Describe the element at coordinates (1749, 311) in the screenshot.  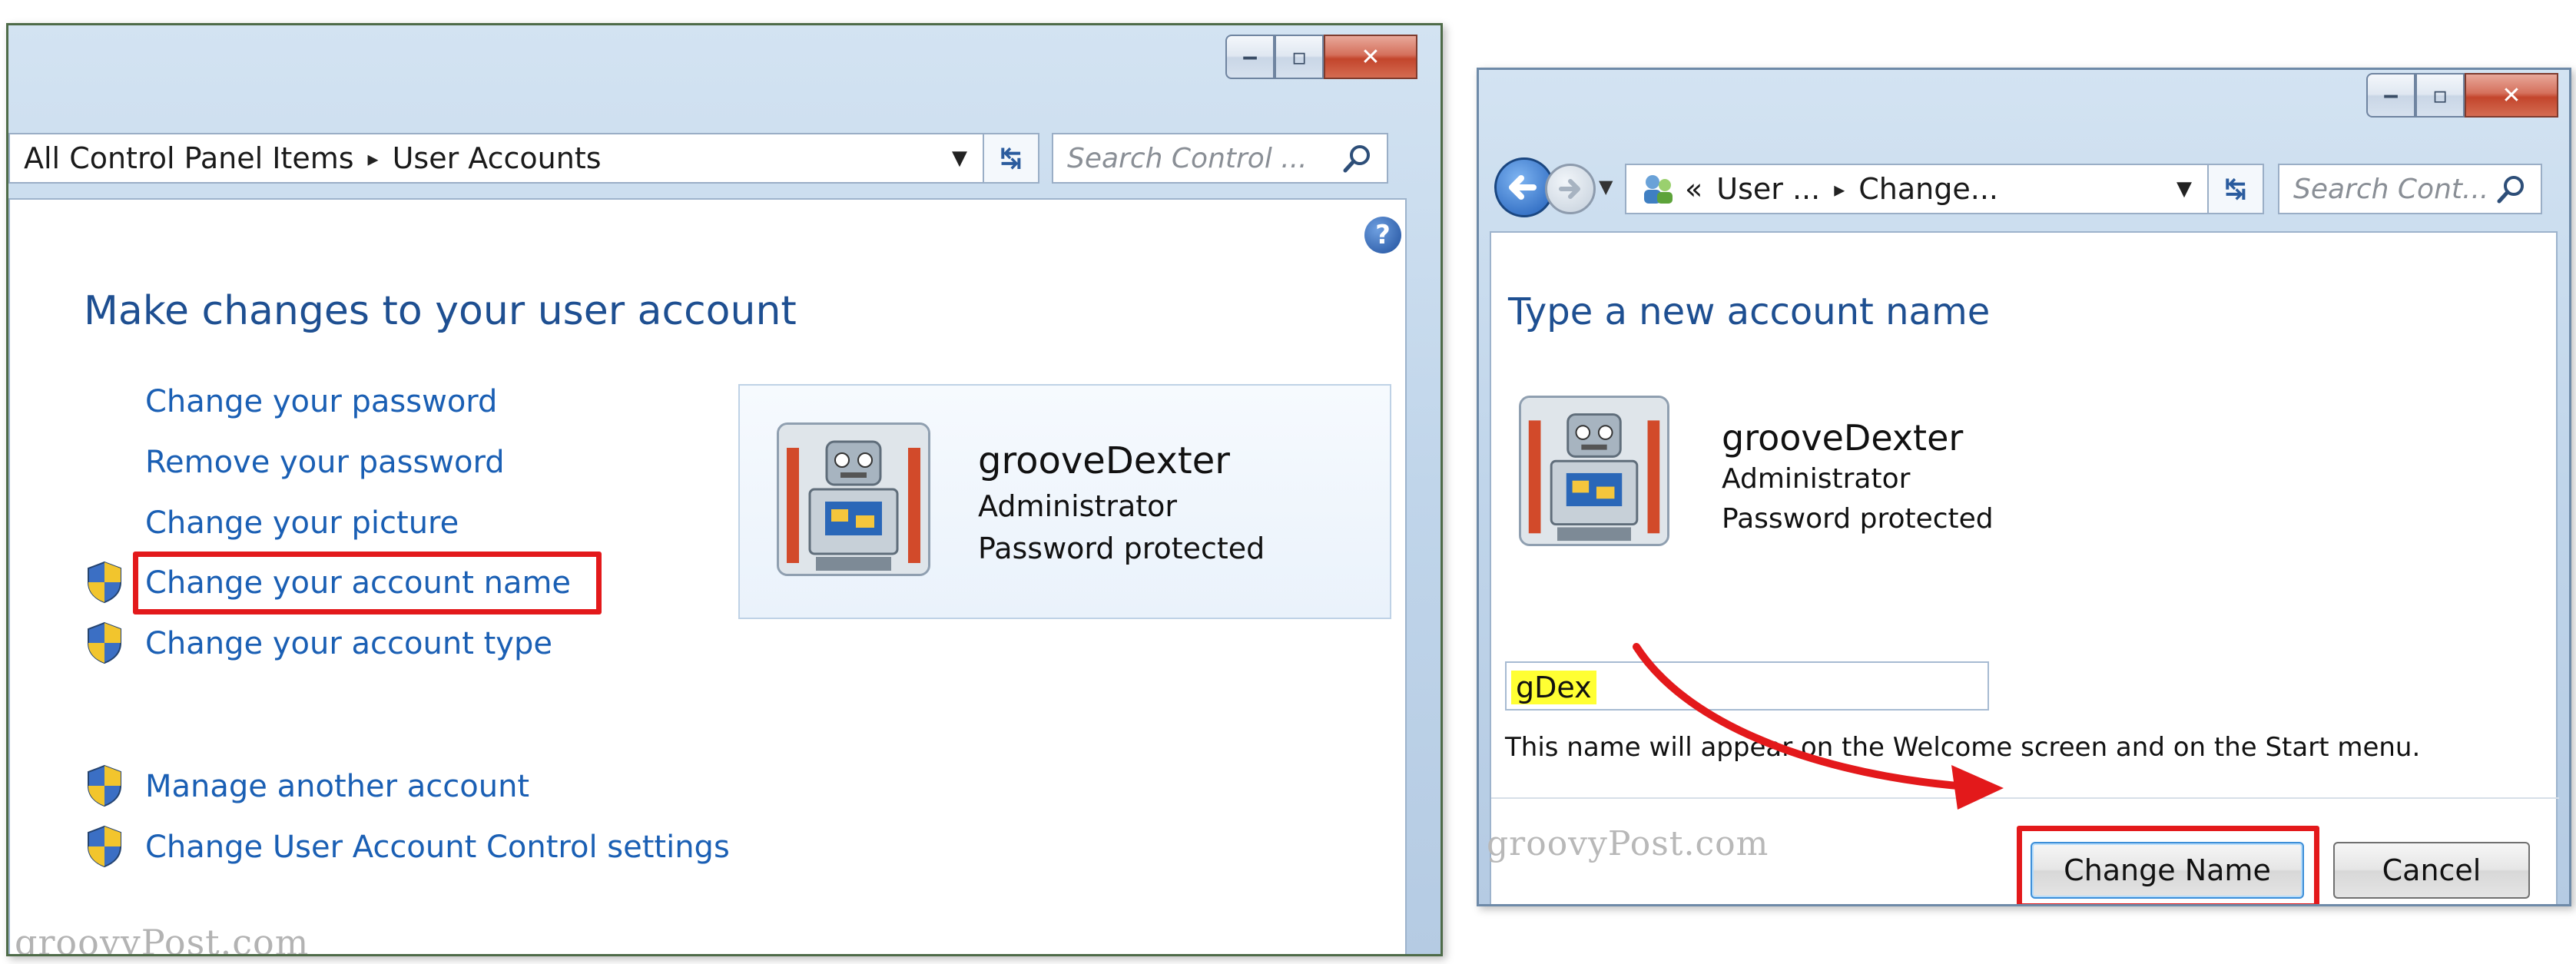
I see `page-title: Type a new account name` at that location.